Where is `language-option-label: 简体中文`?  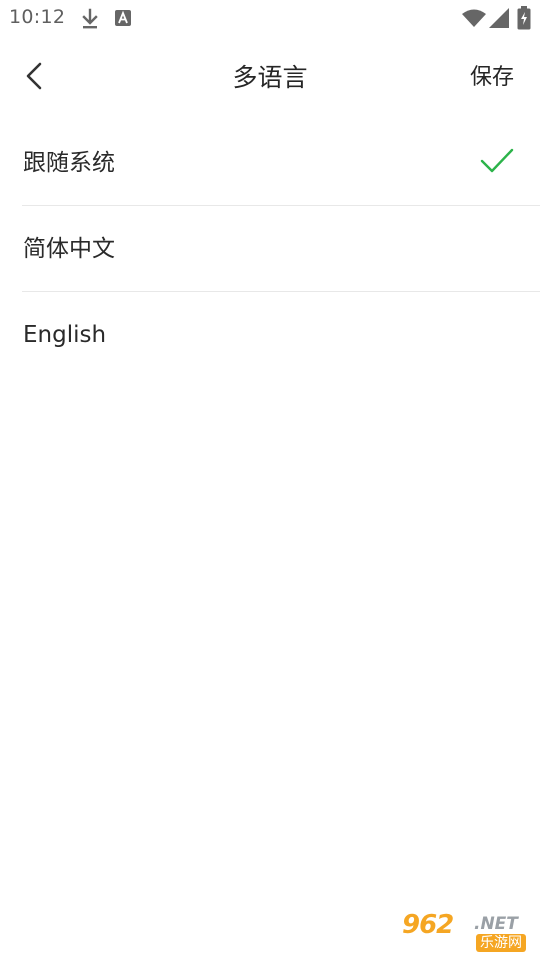 language-option-label: 简体中文 is located at coordinates (69, 249).